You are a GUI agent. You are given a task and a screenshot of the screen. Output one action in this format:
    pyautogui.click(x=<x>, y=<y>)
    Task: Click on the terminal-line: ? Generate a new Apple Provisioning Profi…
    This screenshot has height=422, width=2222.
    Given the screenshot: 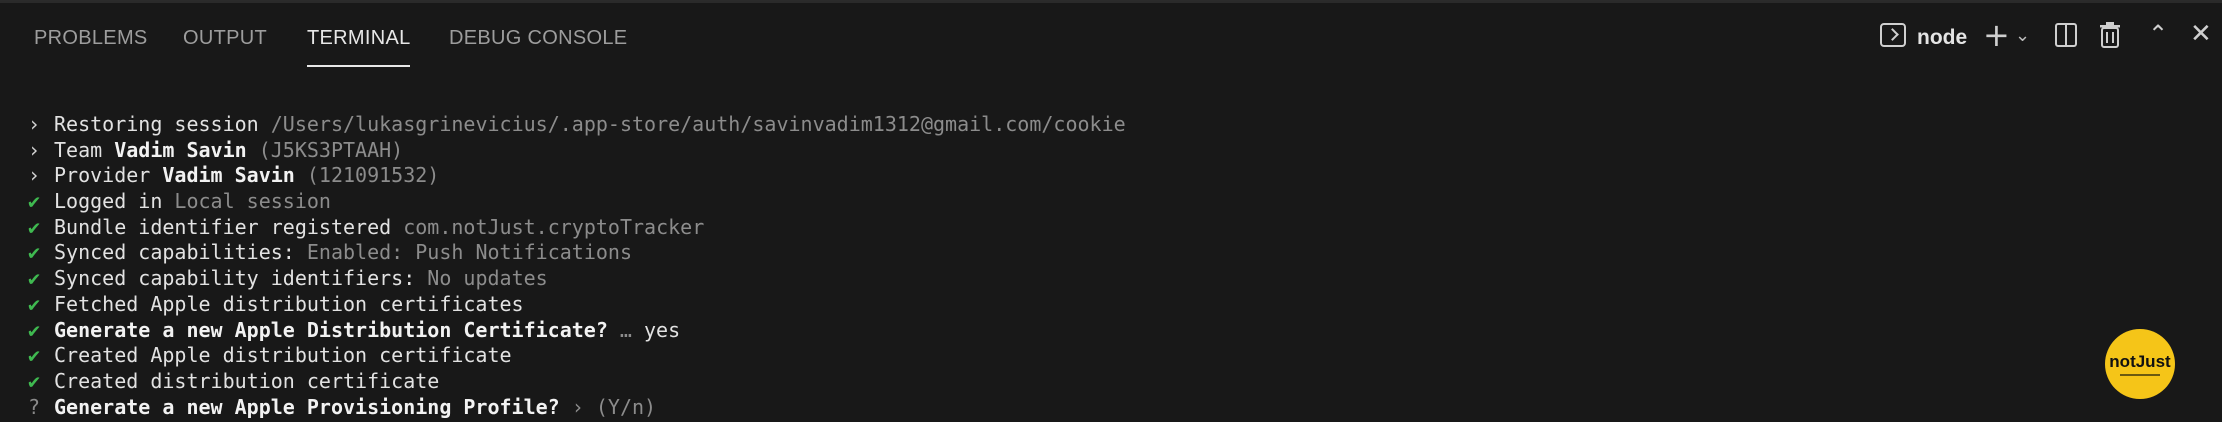 What is the action you would take?
    pyautogui.click(x=1125, y=408)
    